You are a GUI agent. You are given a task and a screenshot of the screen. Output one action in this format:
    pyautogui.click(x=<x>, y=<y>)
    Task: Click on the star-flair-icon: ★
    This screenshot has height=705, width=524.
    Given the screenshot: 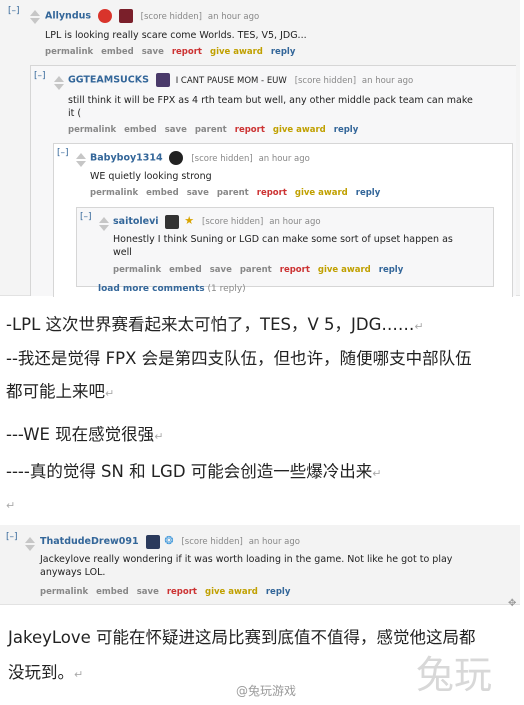 What is the action you would take?
    pyautogui.click(x=189, y=220)
    